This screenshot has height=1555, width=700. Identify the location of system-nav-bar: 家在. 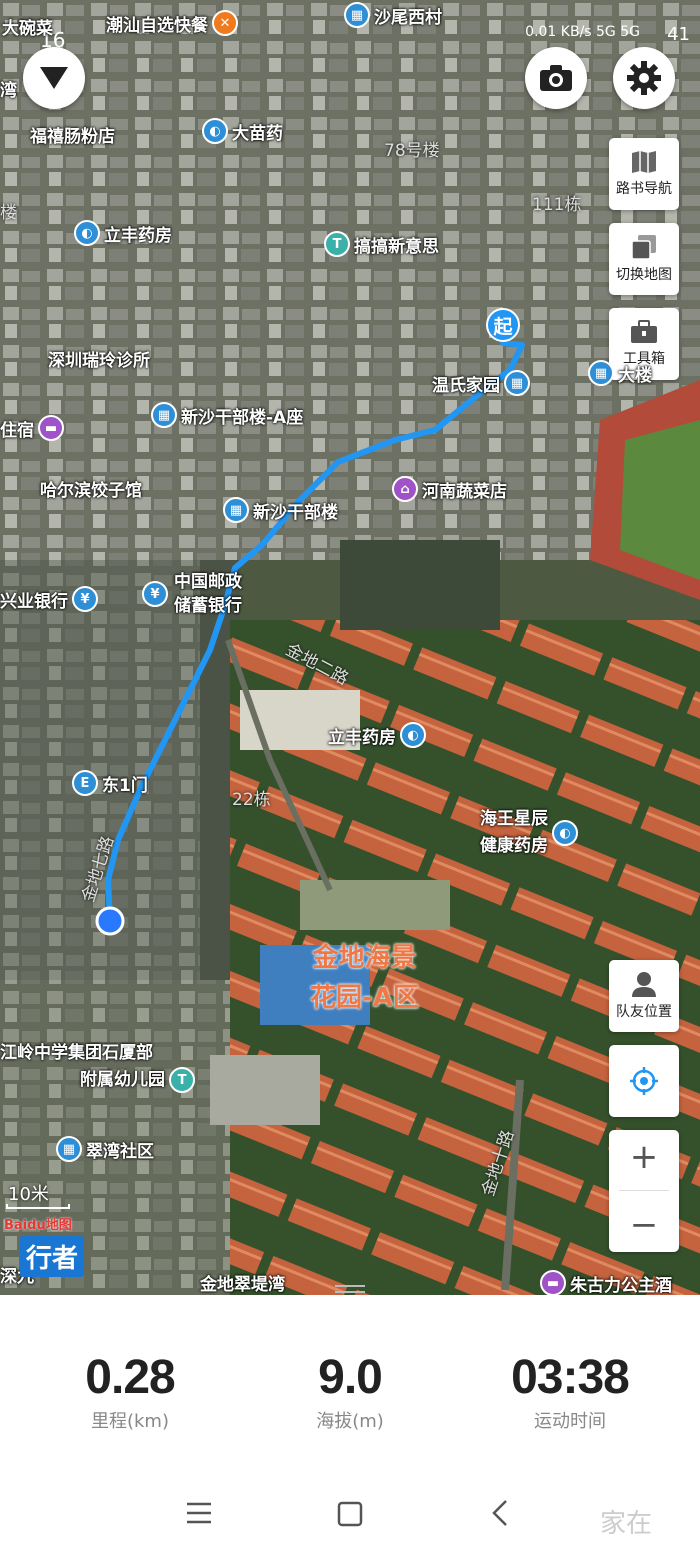
(350, 1515).